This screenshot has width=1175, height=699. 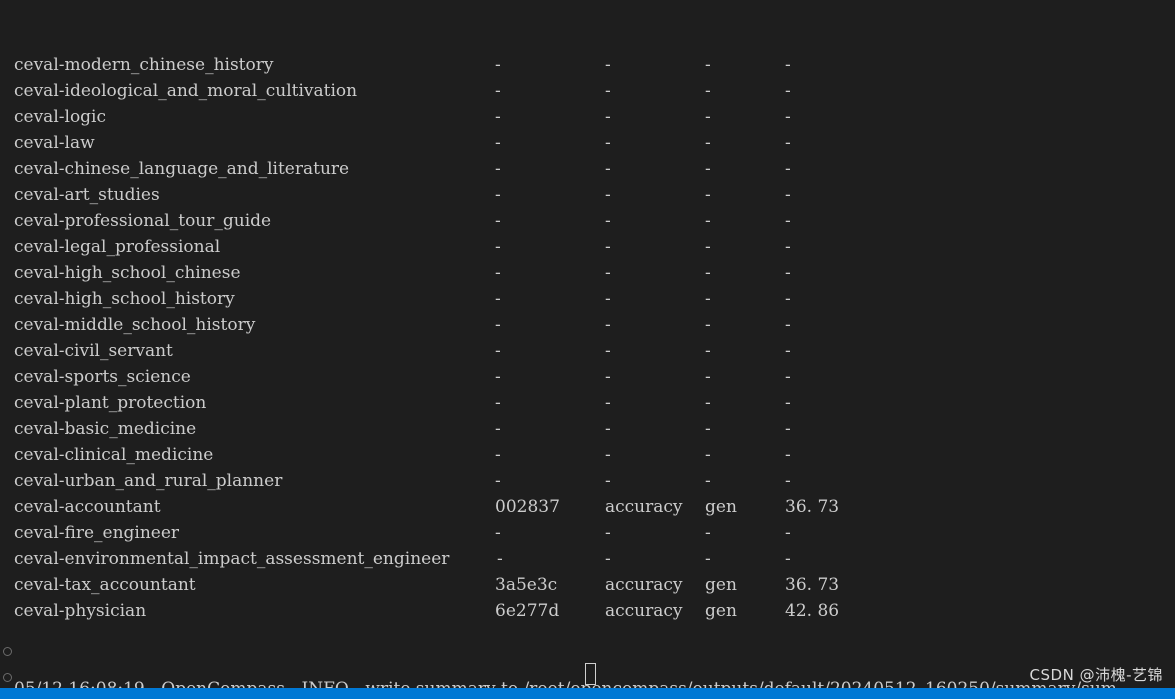 I want to click on log-level-link: INFO, so click(x=325, y=683).